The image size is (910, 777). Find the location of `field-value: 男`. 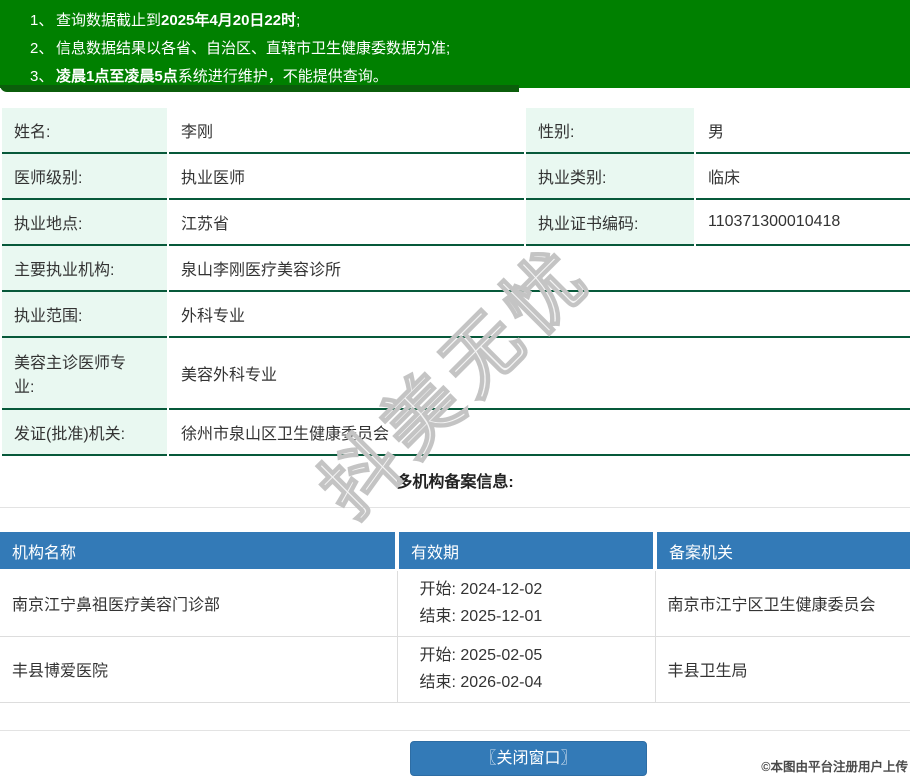

field-value: 男 is located at coordinates (803, 131).